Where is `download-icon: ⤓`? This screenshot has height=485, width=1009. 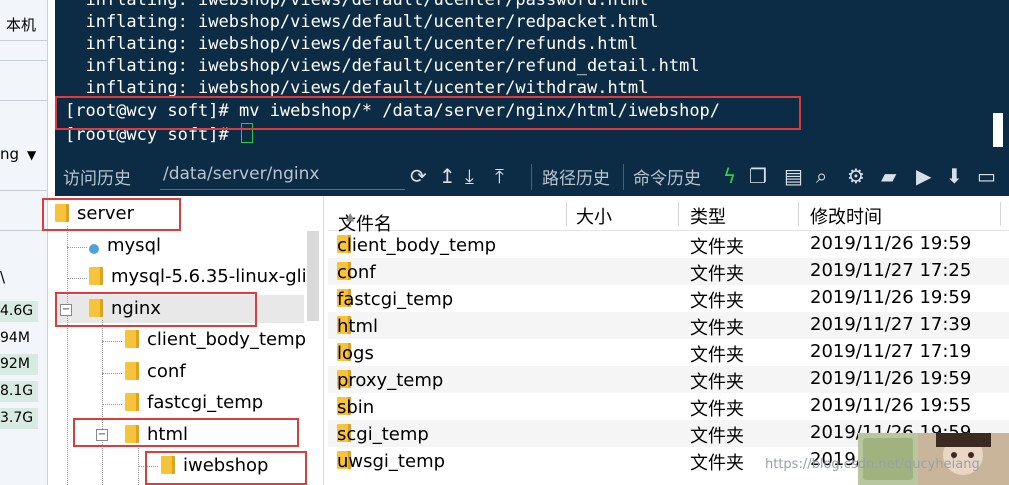
download-icon: ⤓ is located at coordinates (469, 176).